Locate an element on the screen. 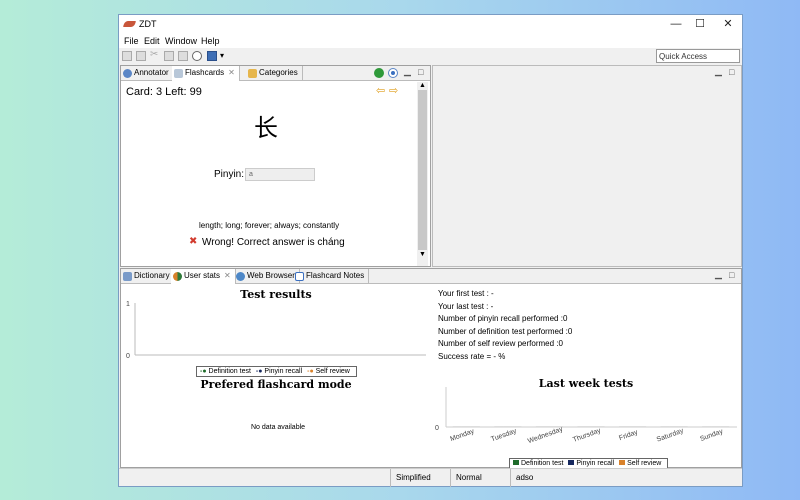 This screenshot has height=500, width=800. quick-access-input: Quick Access is located at coordinates (698, 56).